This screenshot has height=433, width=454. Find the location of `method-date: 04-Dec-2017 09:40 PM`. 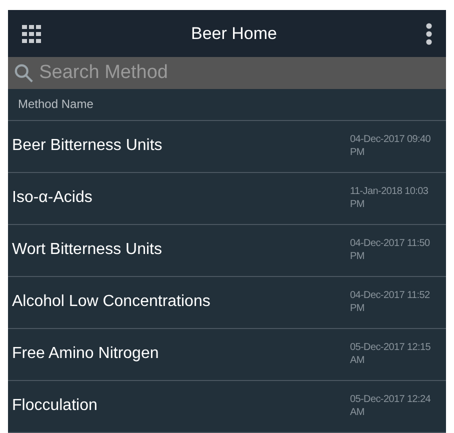

method-date: 04-Dec-2017 09:40 PM is located at coordinates (391, 146).